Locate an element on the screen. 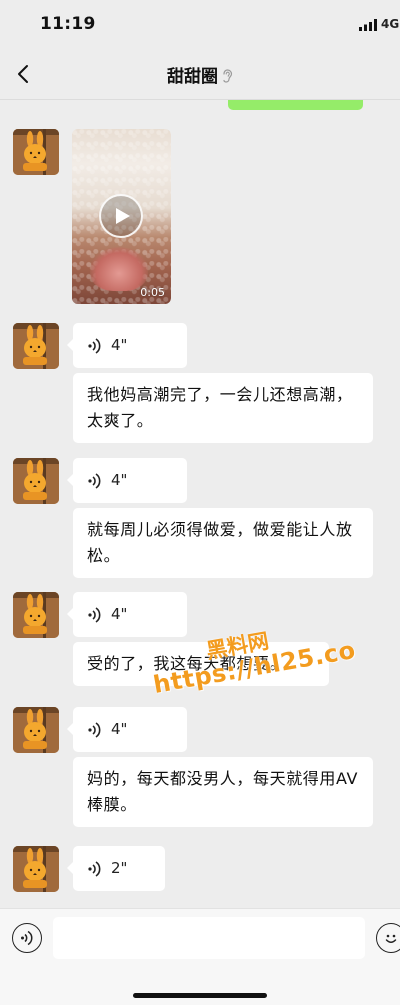 The image size is (400, 1005). nav-bar: 甜甜圈 is located at coordinates (200, 74).